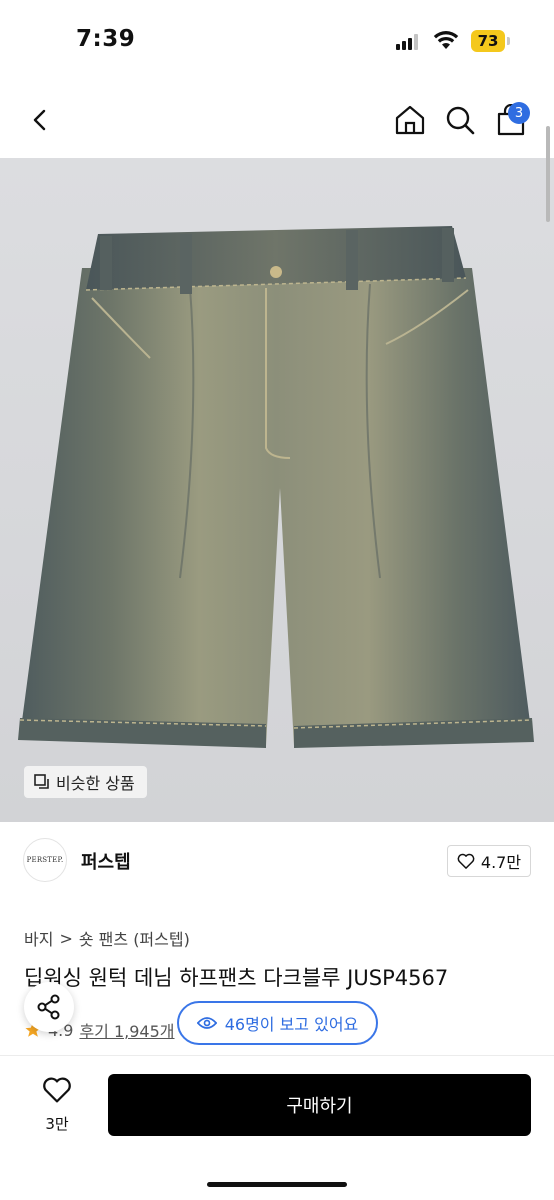 The height and width of the screenshot is (1200, 554). Describe the element at coordinates (106, 861) in the screenshot. I see `brand-name: 퍼스텝` at that location.